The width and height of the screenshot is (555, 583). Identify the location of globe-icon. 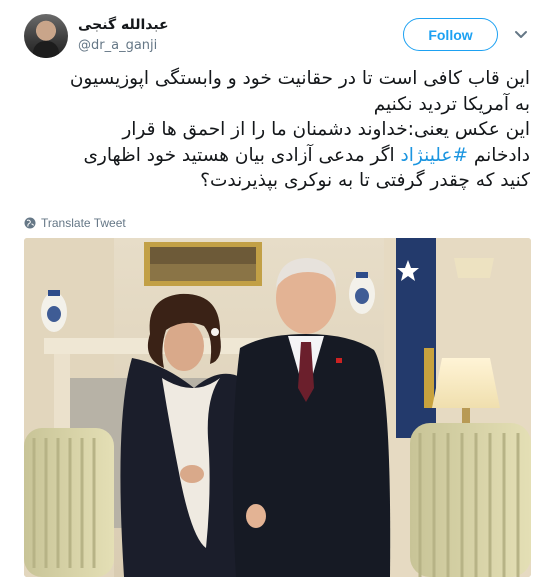
(30, 223).